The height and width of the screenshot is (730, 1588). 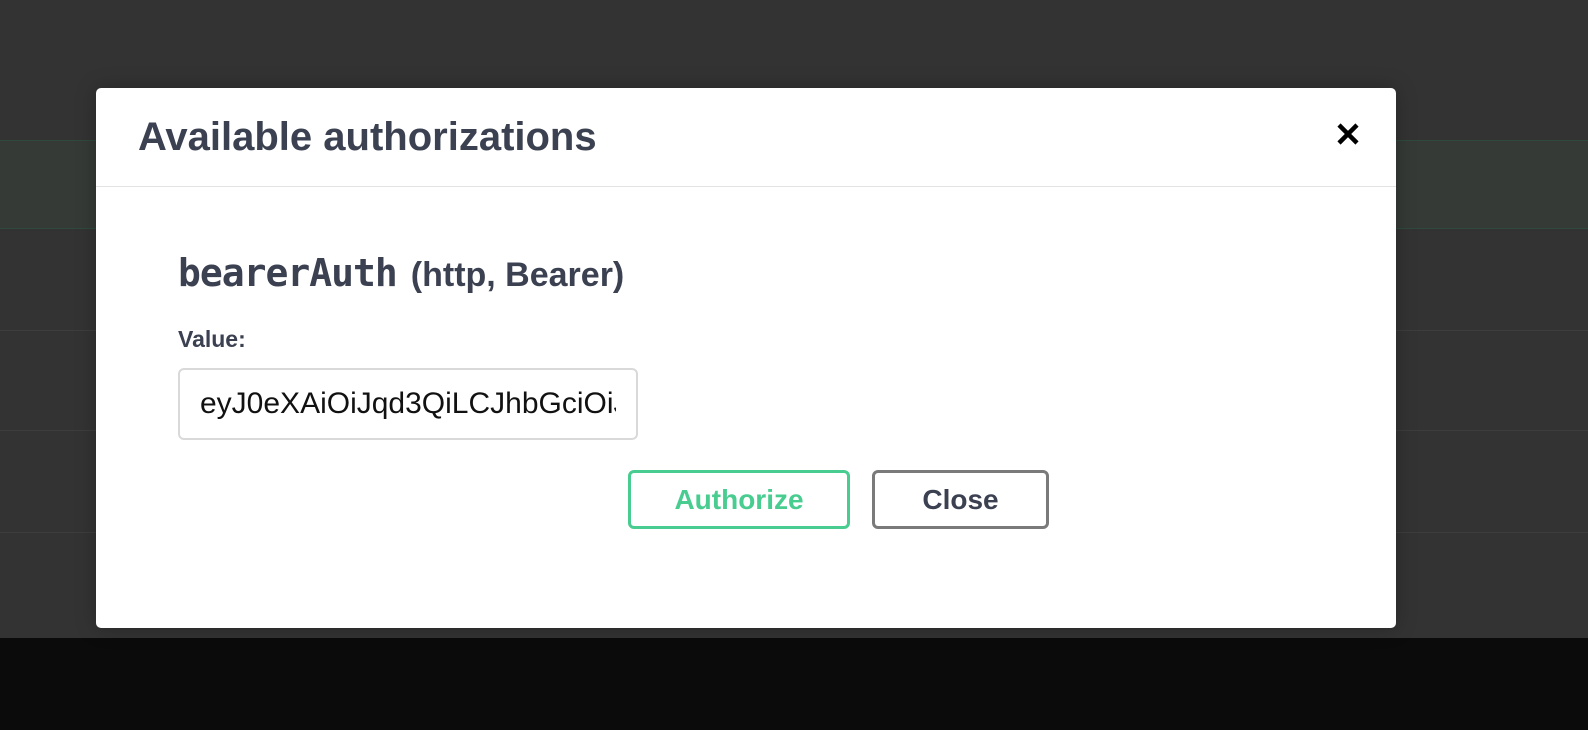 What do you see at coordinates (767, 273) in the screenshot?
I see `auth-scheme-heading: bearerAuth (http, Bearer)` at bounding box center [767, 273].